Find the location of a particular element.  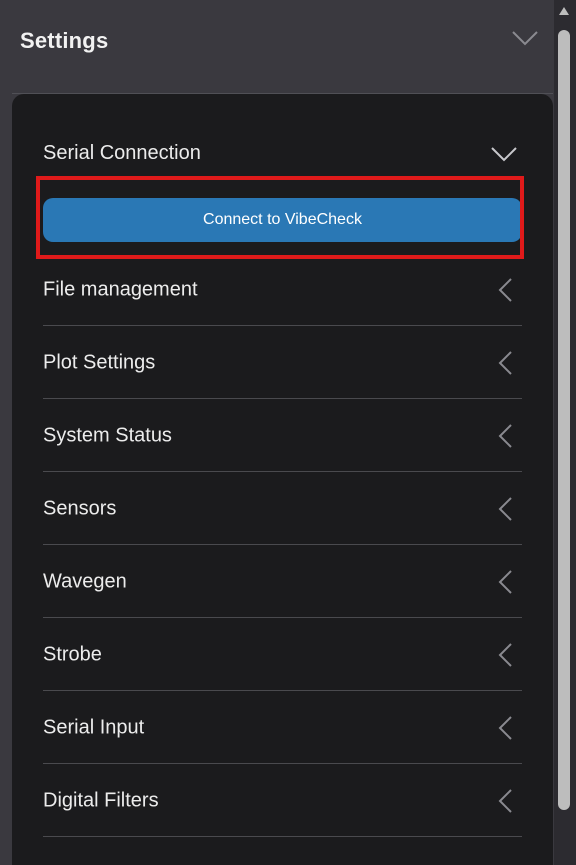

section-label: System Status is located at coordinates (107, 435).